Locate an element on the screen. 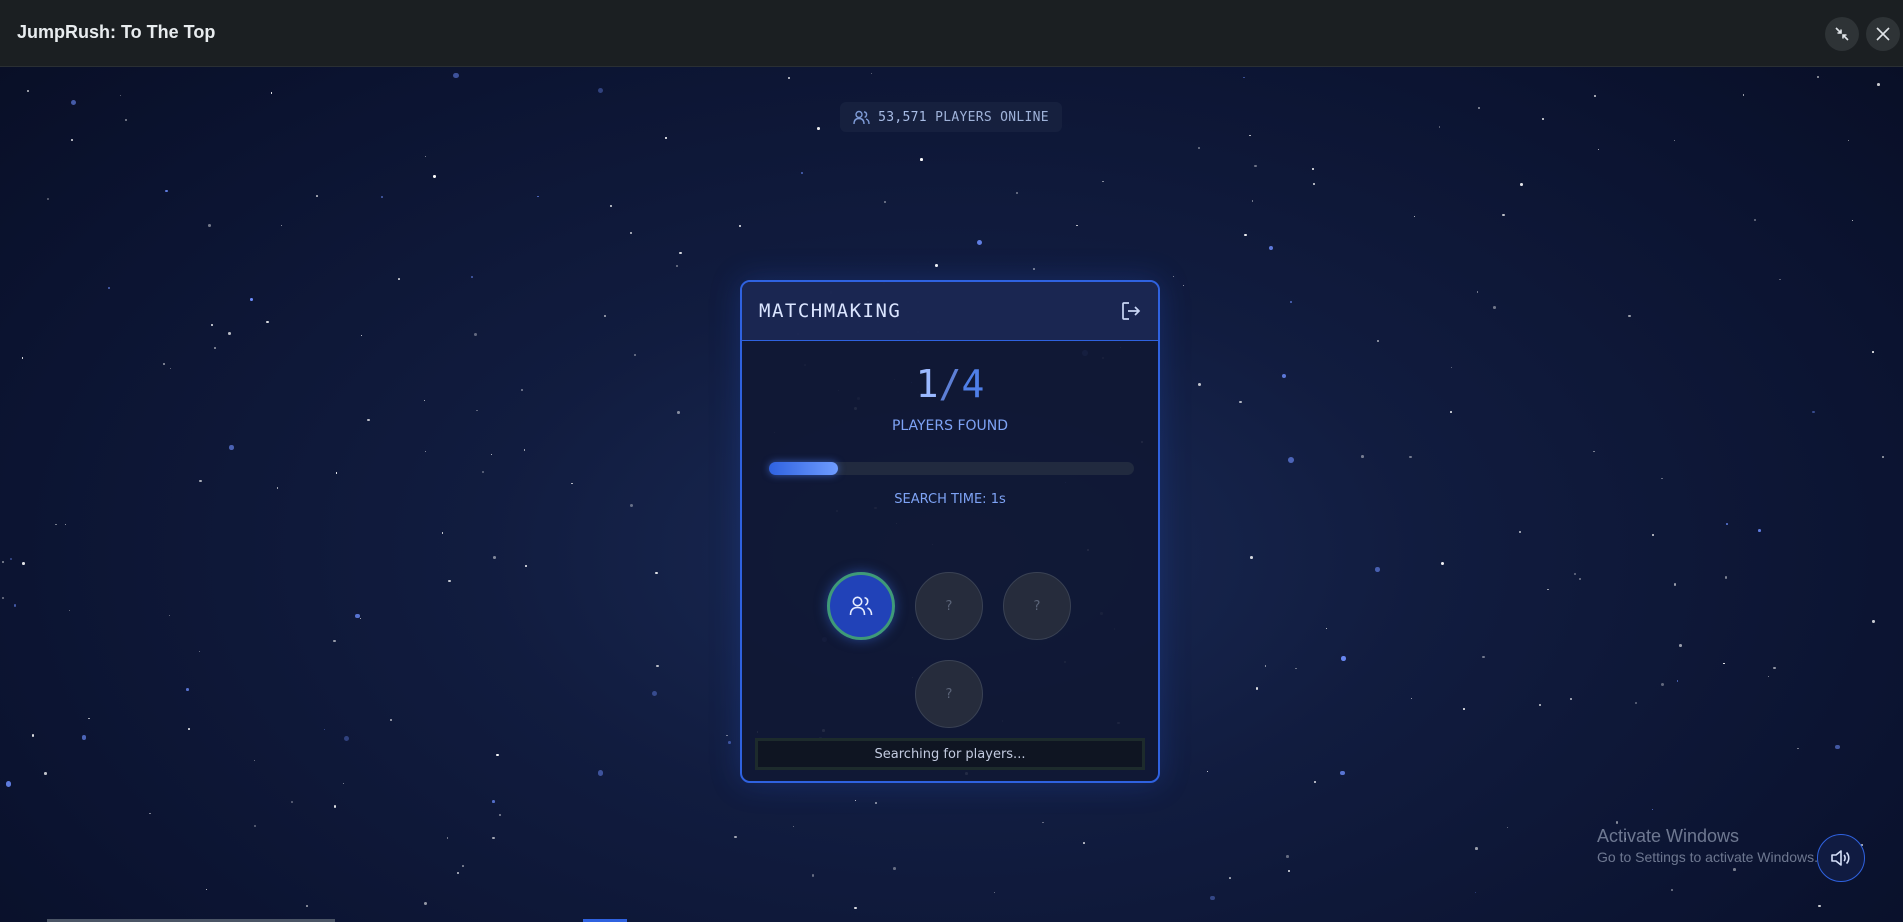 This screenshot has height=922, width=1903. sound-toggle-button is located at coordinates (1841, 858).